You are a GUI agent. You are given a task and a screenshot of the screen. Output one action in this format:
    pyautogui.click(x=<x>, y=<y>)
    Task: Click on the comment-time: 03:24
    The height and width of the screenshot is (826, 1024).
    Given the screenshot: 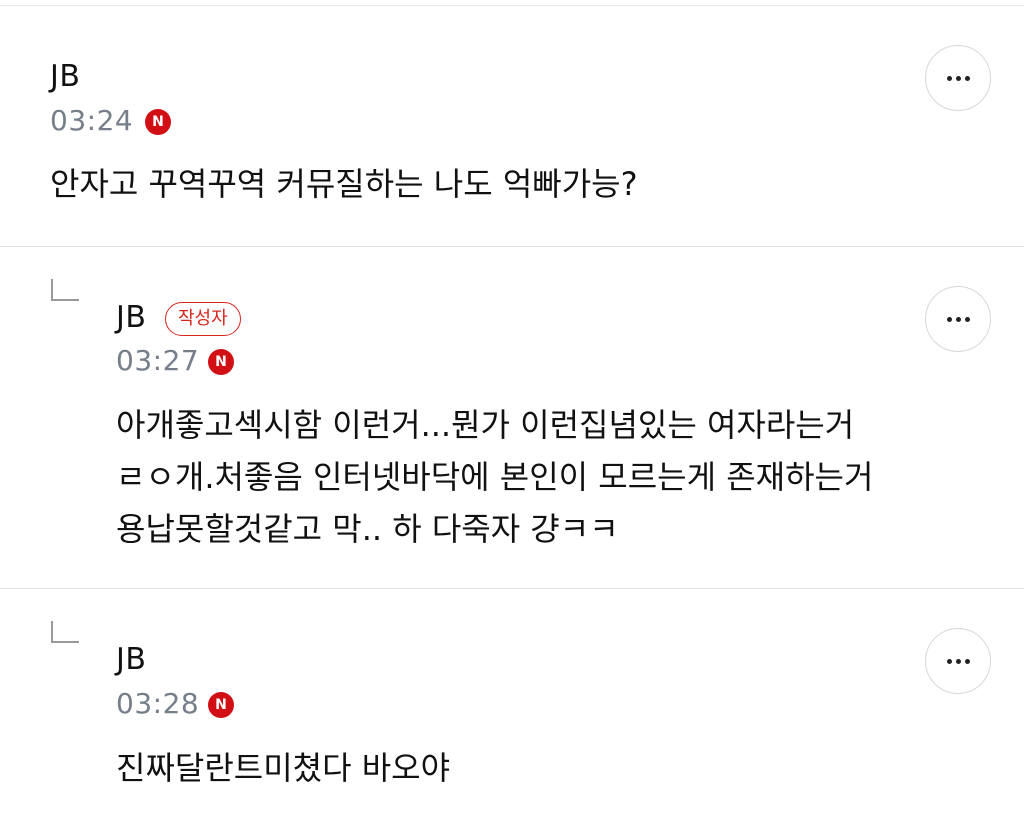 What is the action you would take?
    pyautogui.click(x=92, y=120)
    